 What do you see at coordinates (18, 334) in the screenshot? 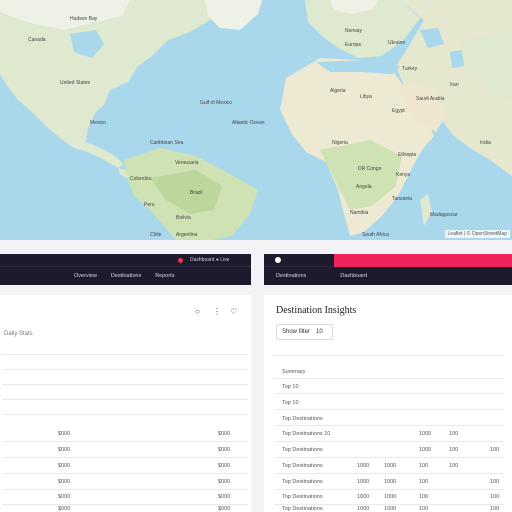
I see `left-panel-heading: Daily Stats` at bounding box center [18, 334].